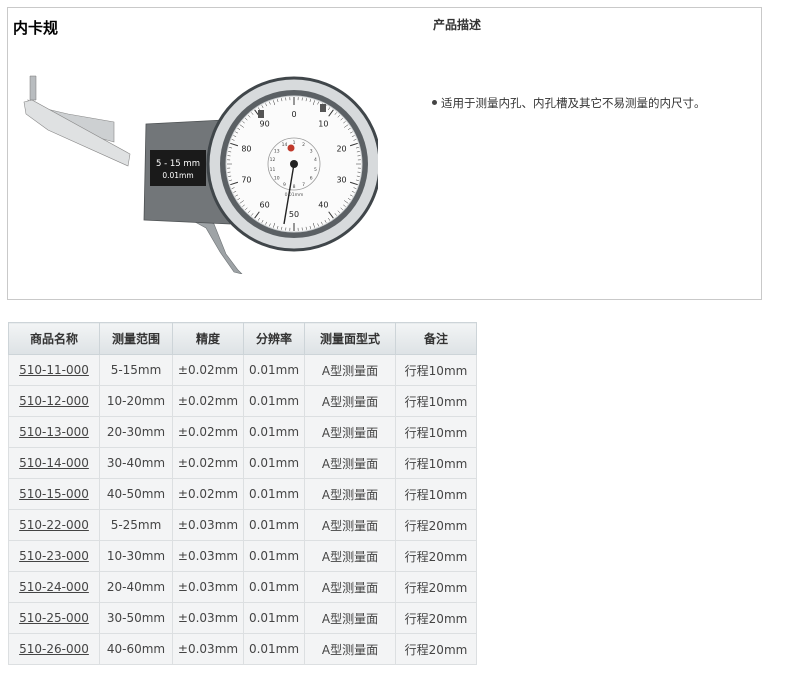 The image size is (796, 687). I want to click on dial-inner-number: 3, so click(311, 151).